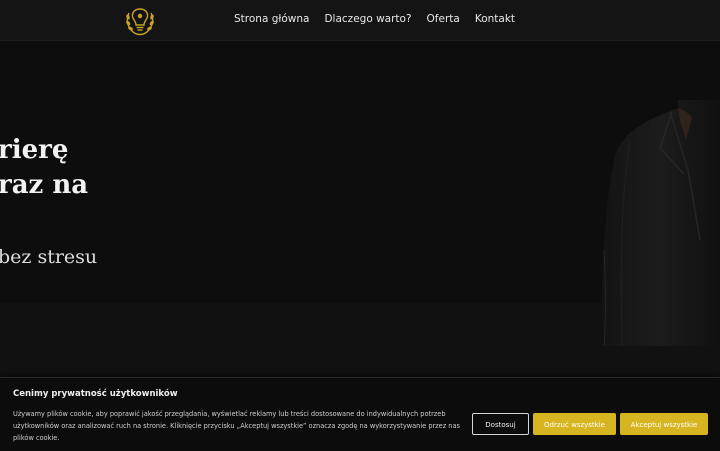 The width and height of the screenshot is (720, 451). What do you see at coordinates (367, 19) in the screenshot?
I see `nav-item-why: Dlaczego warto?` at bounding box center [367, 19].